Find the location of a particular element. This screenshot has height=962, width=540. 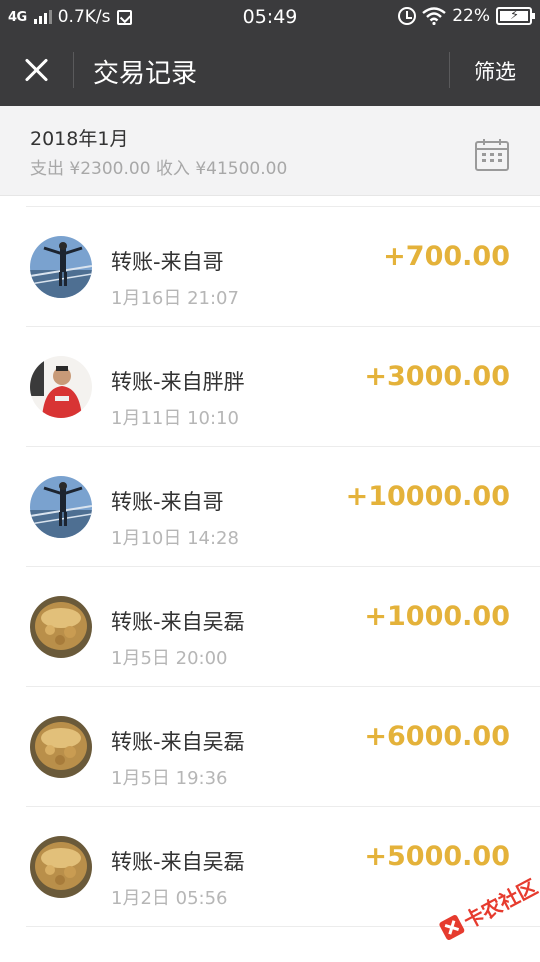

page-title: 交易记录 is located at coordinates (145, 74).